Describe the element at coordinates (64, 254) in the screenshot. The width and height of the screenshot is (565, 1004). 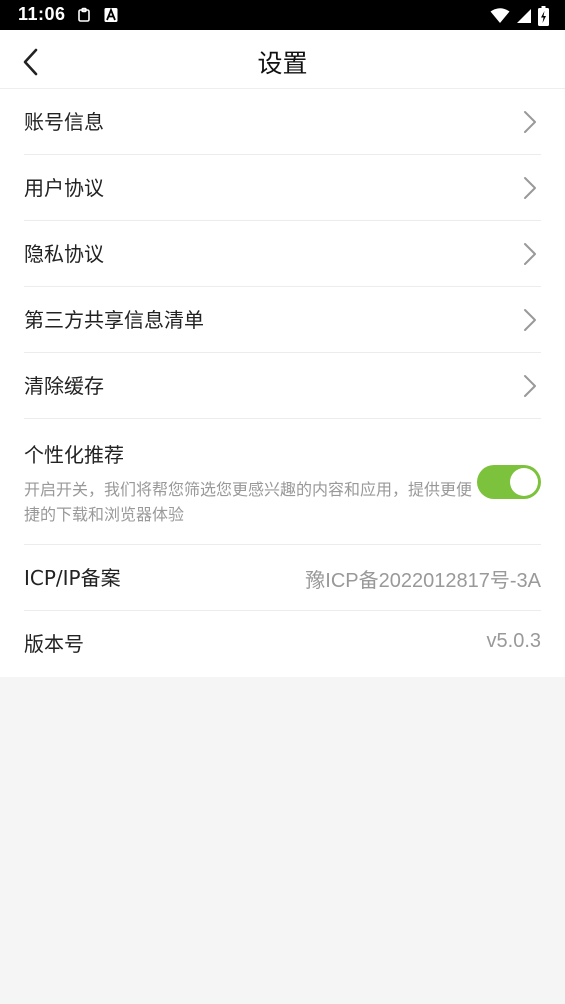
I see `menu-item-label: 隐私协议` at that location.